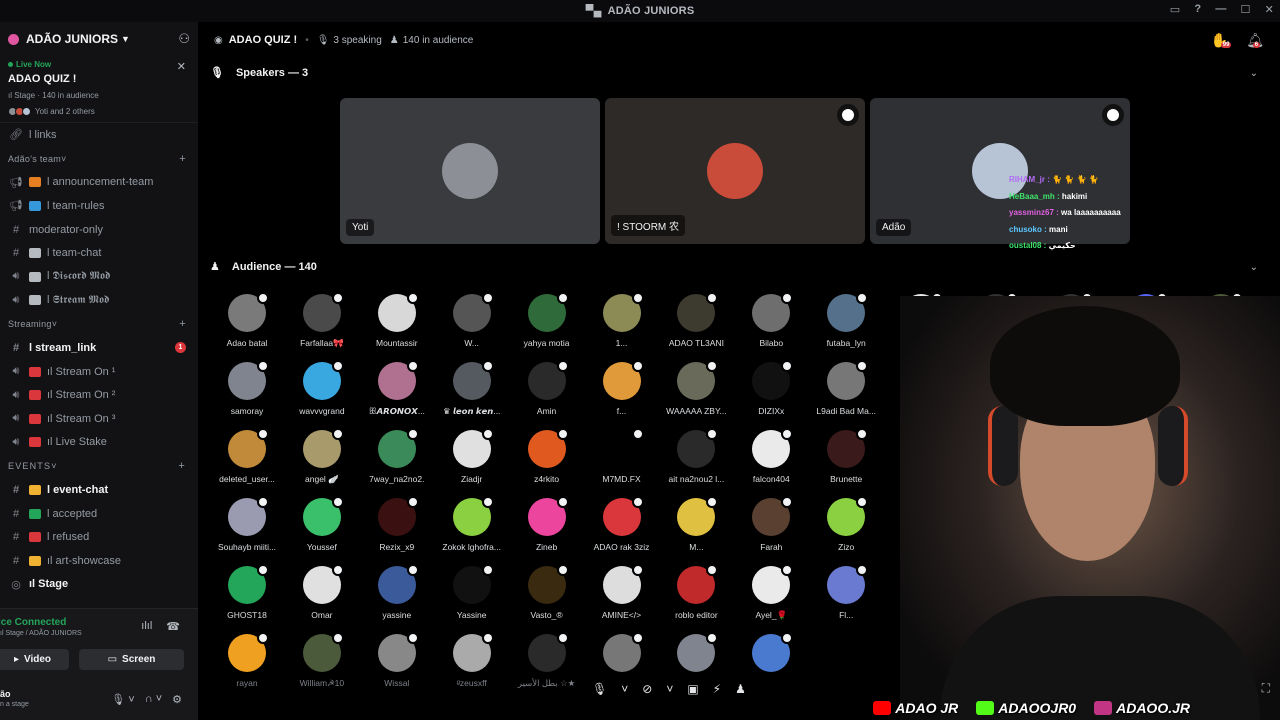  Describe the element at coordinates (470, 171) in the screenshot. I see `speaker-tile: Yoti` at that location.